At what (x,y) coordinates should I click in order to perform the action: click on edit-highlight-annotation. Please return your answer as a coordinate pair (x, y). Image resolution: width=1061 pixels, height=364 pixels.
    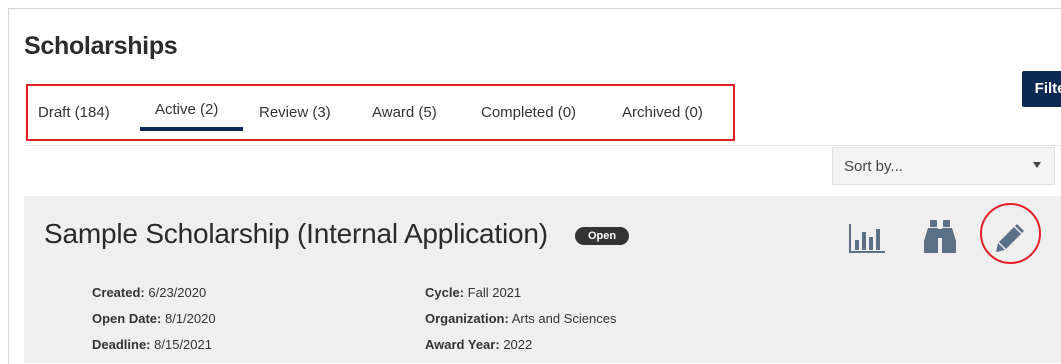
    Looking at the image, I should click on (1010, 233).